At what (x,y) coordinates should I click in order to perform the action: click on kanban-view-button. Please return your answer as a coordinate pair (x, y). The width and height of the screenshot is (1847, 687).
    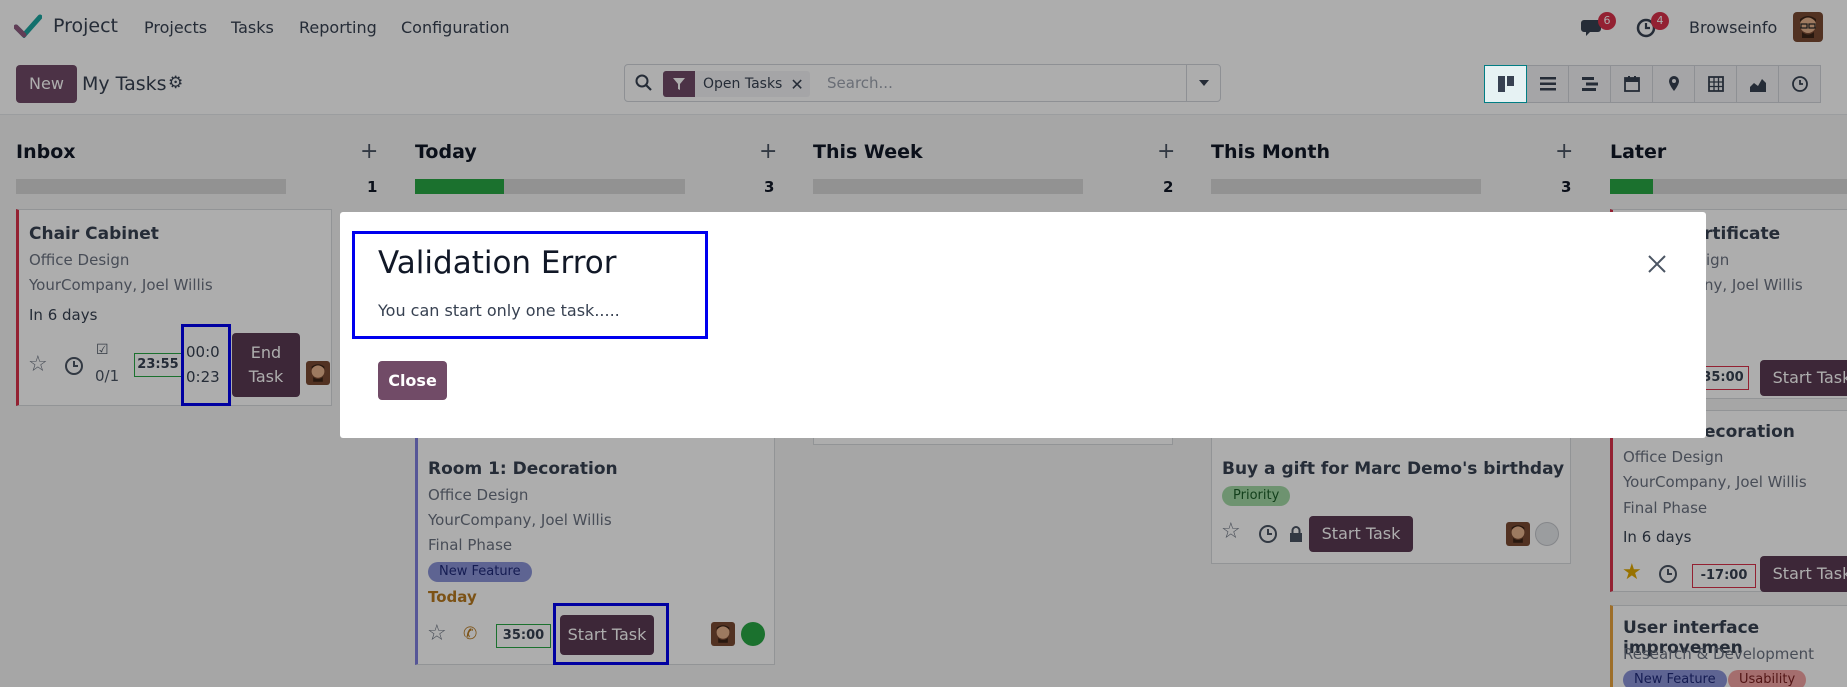
    Looking at the image, I should click on (1505, 84).